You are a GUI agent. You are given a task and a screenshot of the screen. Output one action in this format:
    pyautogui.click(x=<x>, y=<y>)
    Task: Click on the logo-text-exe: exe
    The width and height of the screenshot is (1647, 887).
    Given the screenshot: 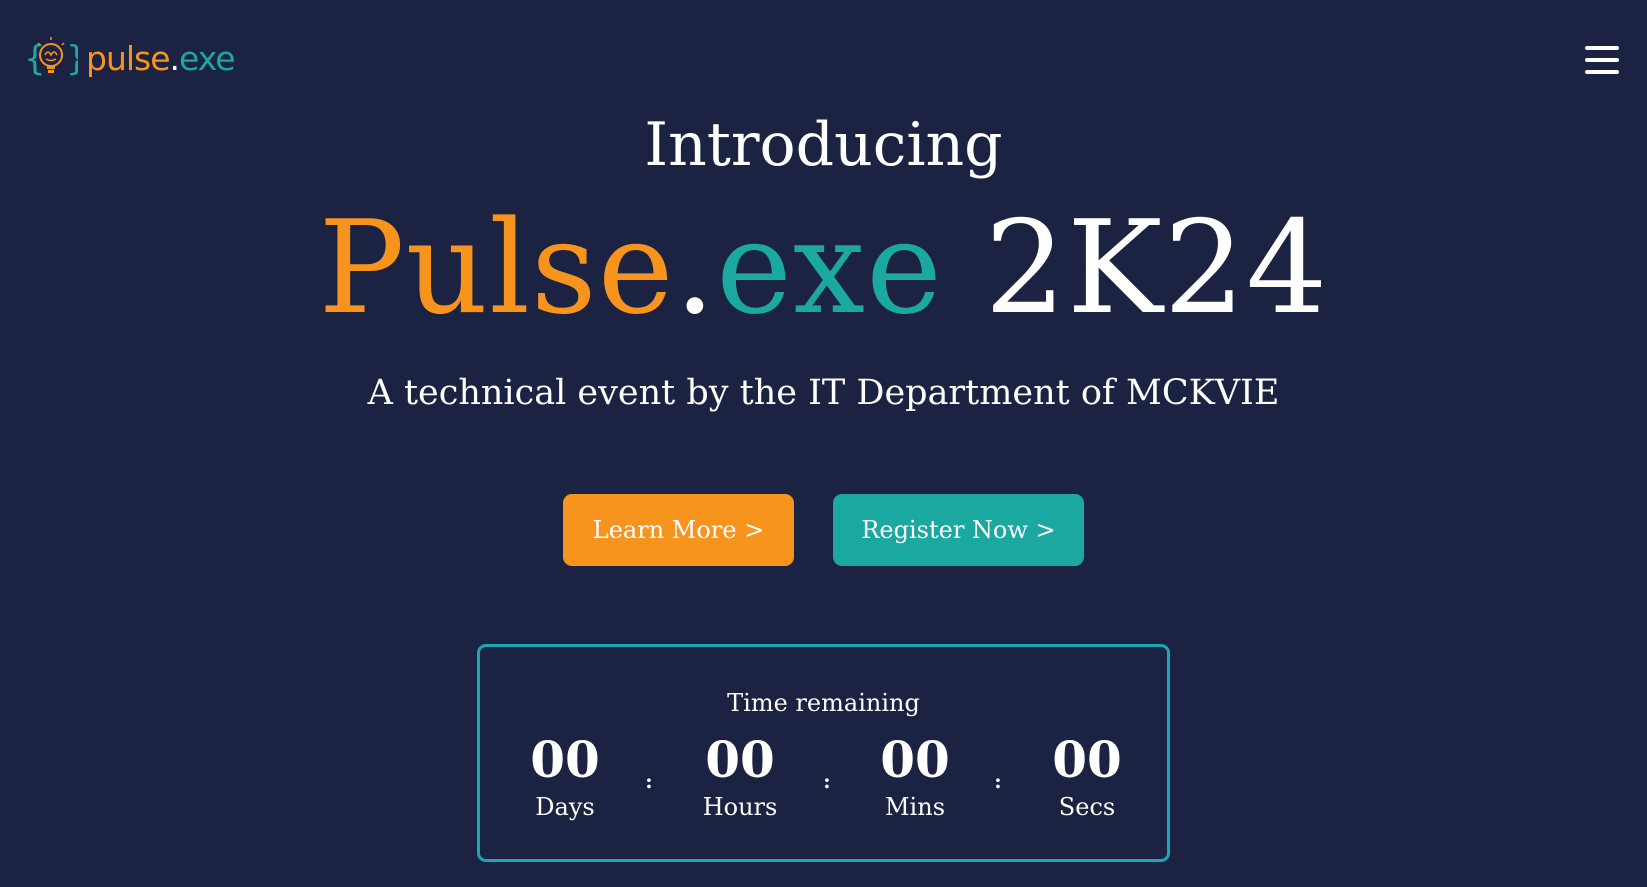 What is the action you would take?
    pyautogui.click(x=207, y=58)
    